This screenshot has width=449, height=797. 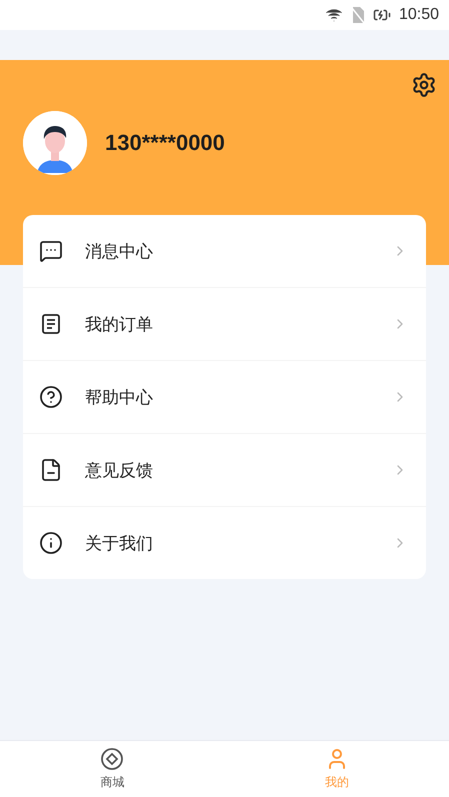 What do you see at coordinates (357, 15) in the screenshot?
I see `no-sim-icon` at bounding box center [357, 15].